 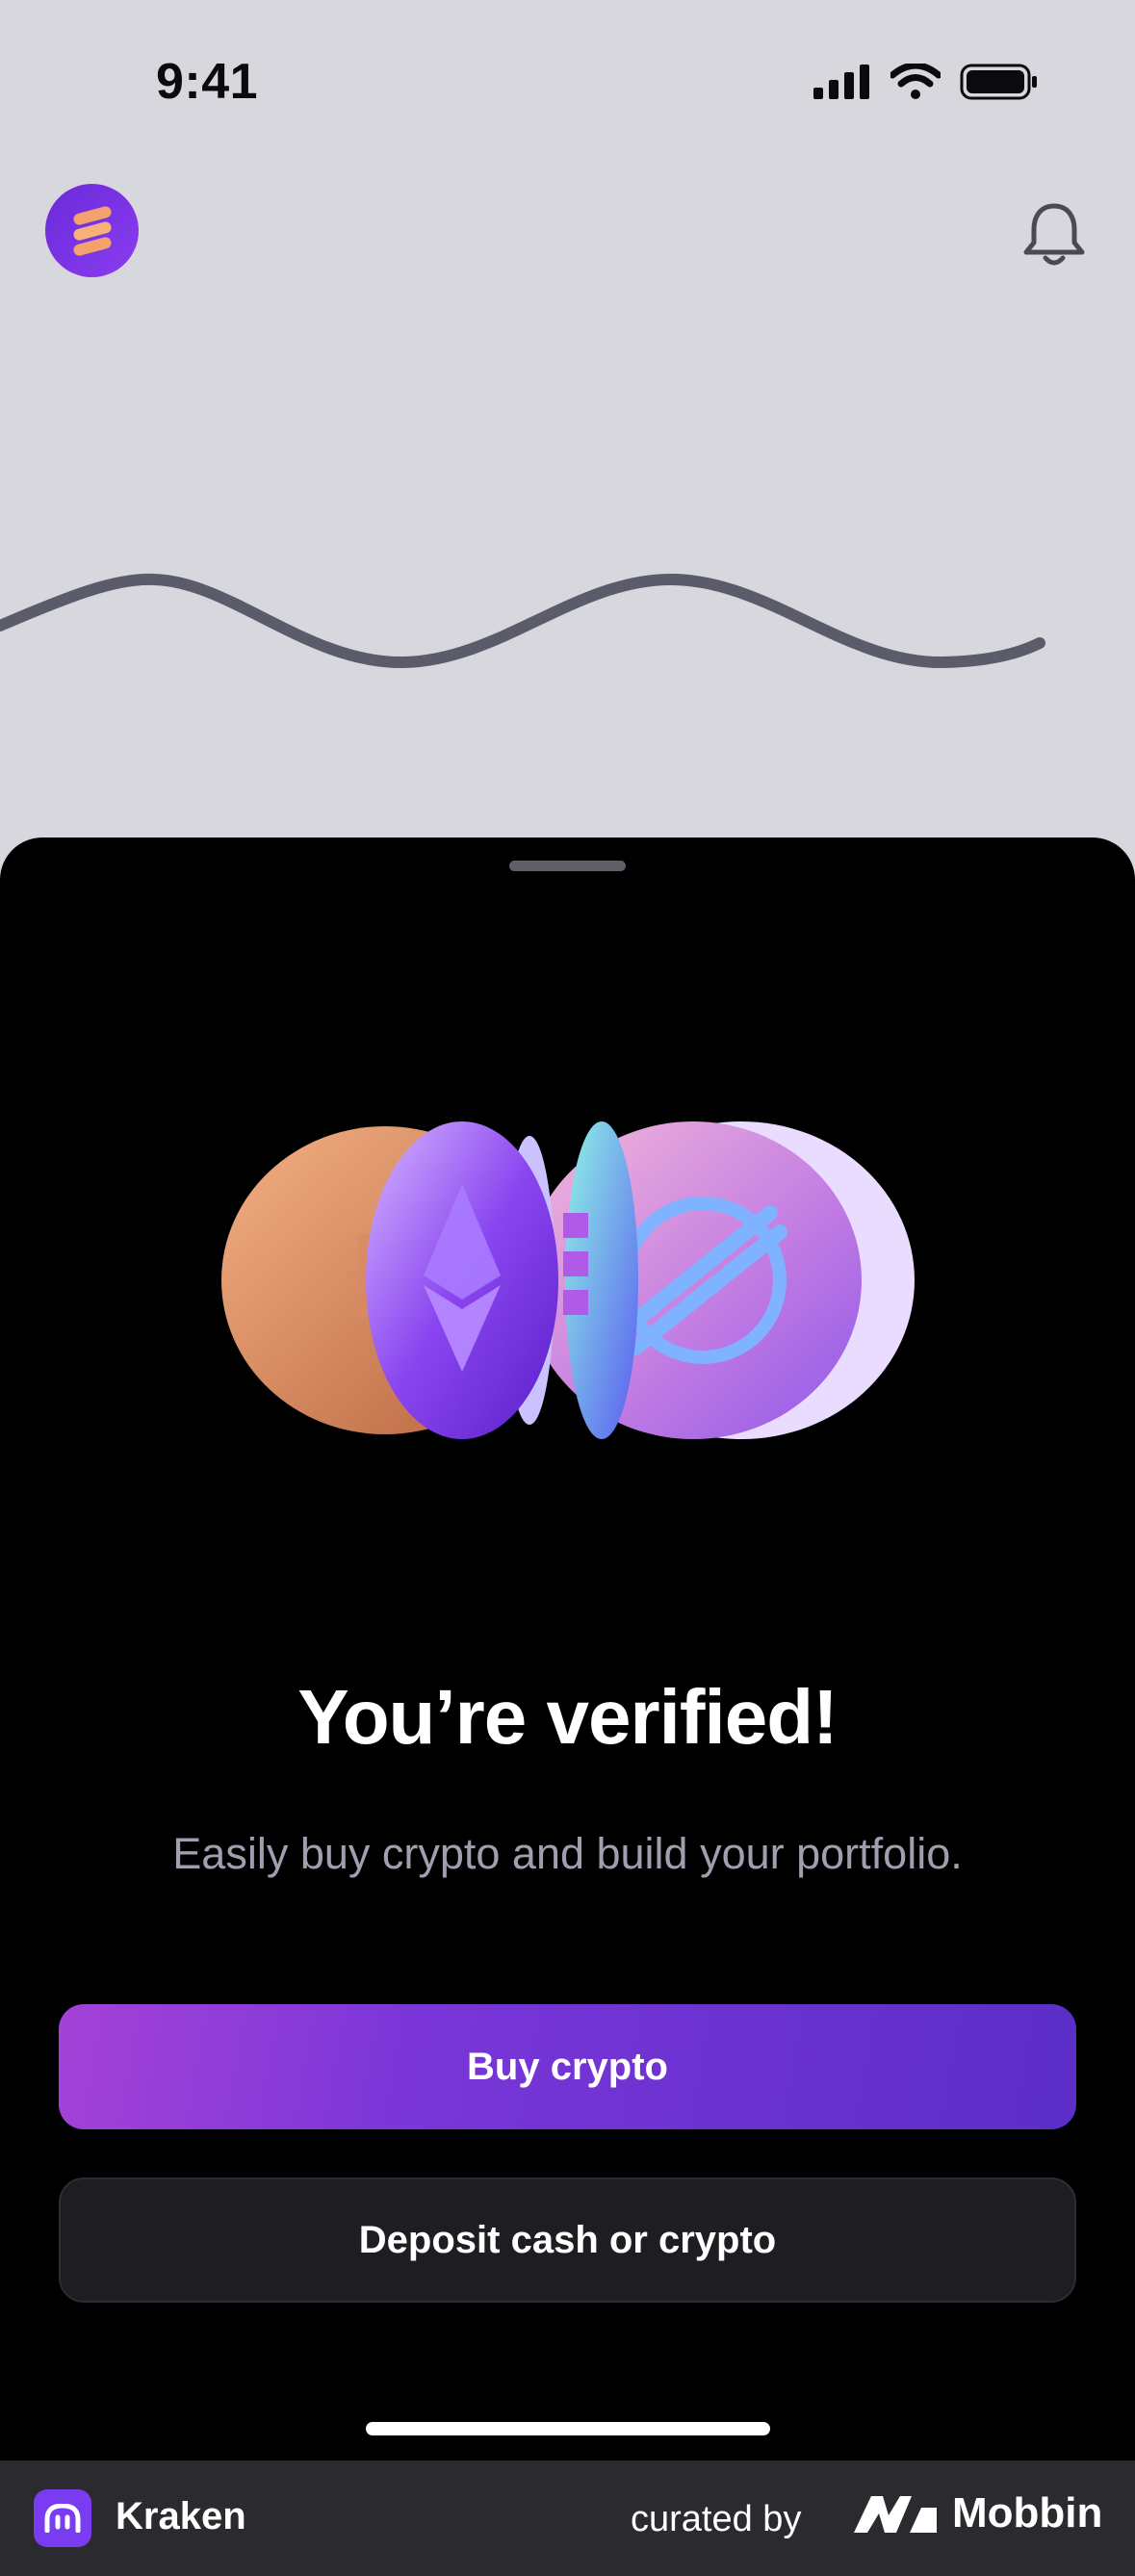 I want to click on deposit-button: Deposit cash or crypto, so click(x=567, y=2240).